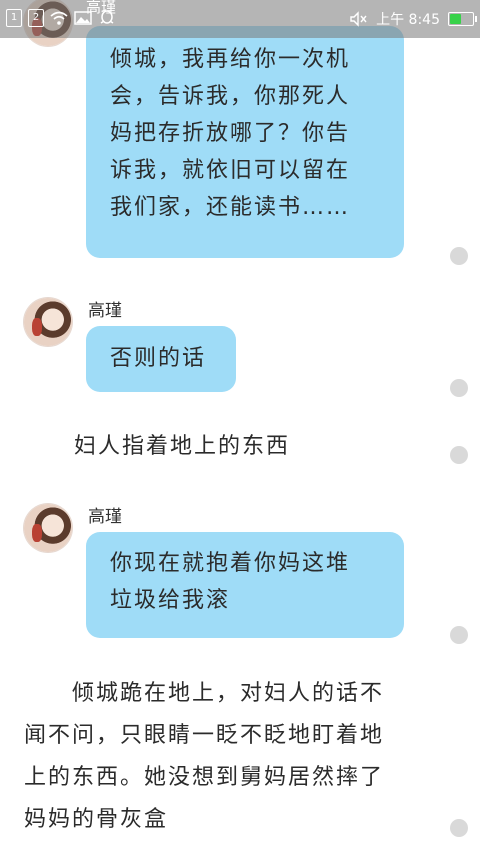 This screenshot has height=854, width=480. What do you see at coordinates (230, 133) in the screenshot?
I see `bubble-line: 妈把存折放哪了？你告` at bounding box center [230, 133].